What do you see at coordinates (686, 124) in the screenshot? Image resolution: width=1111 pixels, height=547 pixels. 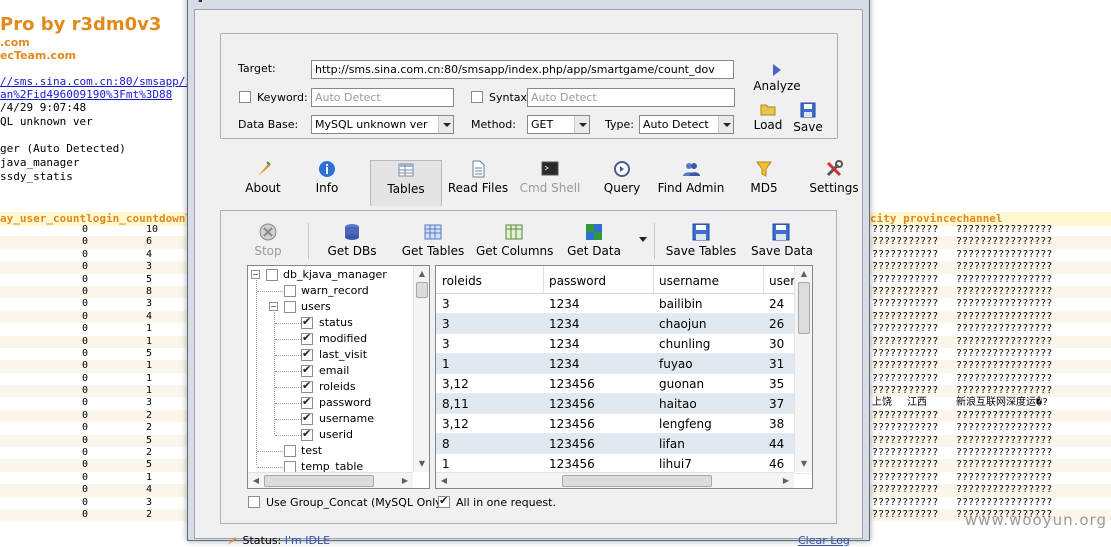 I see `type-select: Auto Detect` at bounding box center [686, 124].